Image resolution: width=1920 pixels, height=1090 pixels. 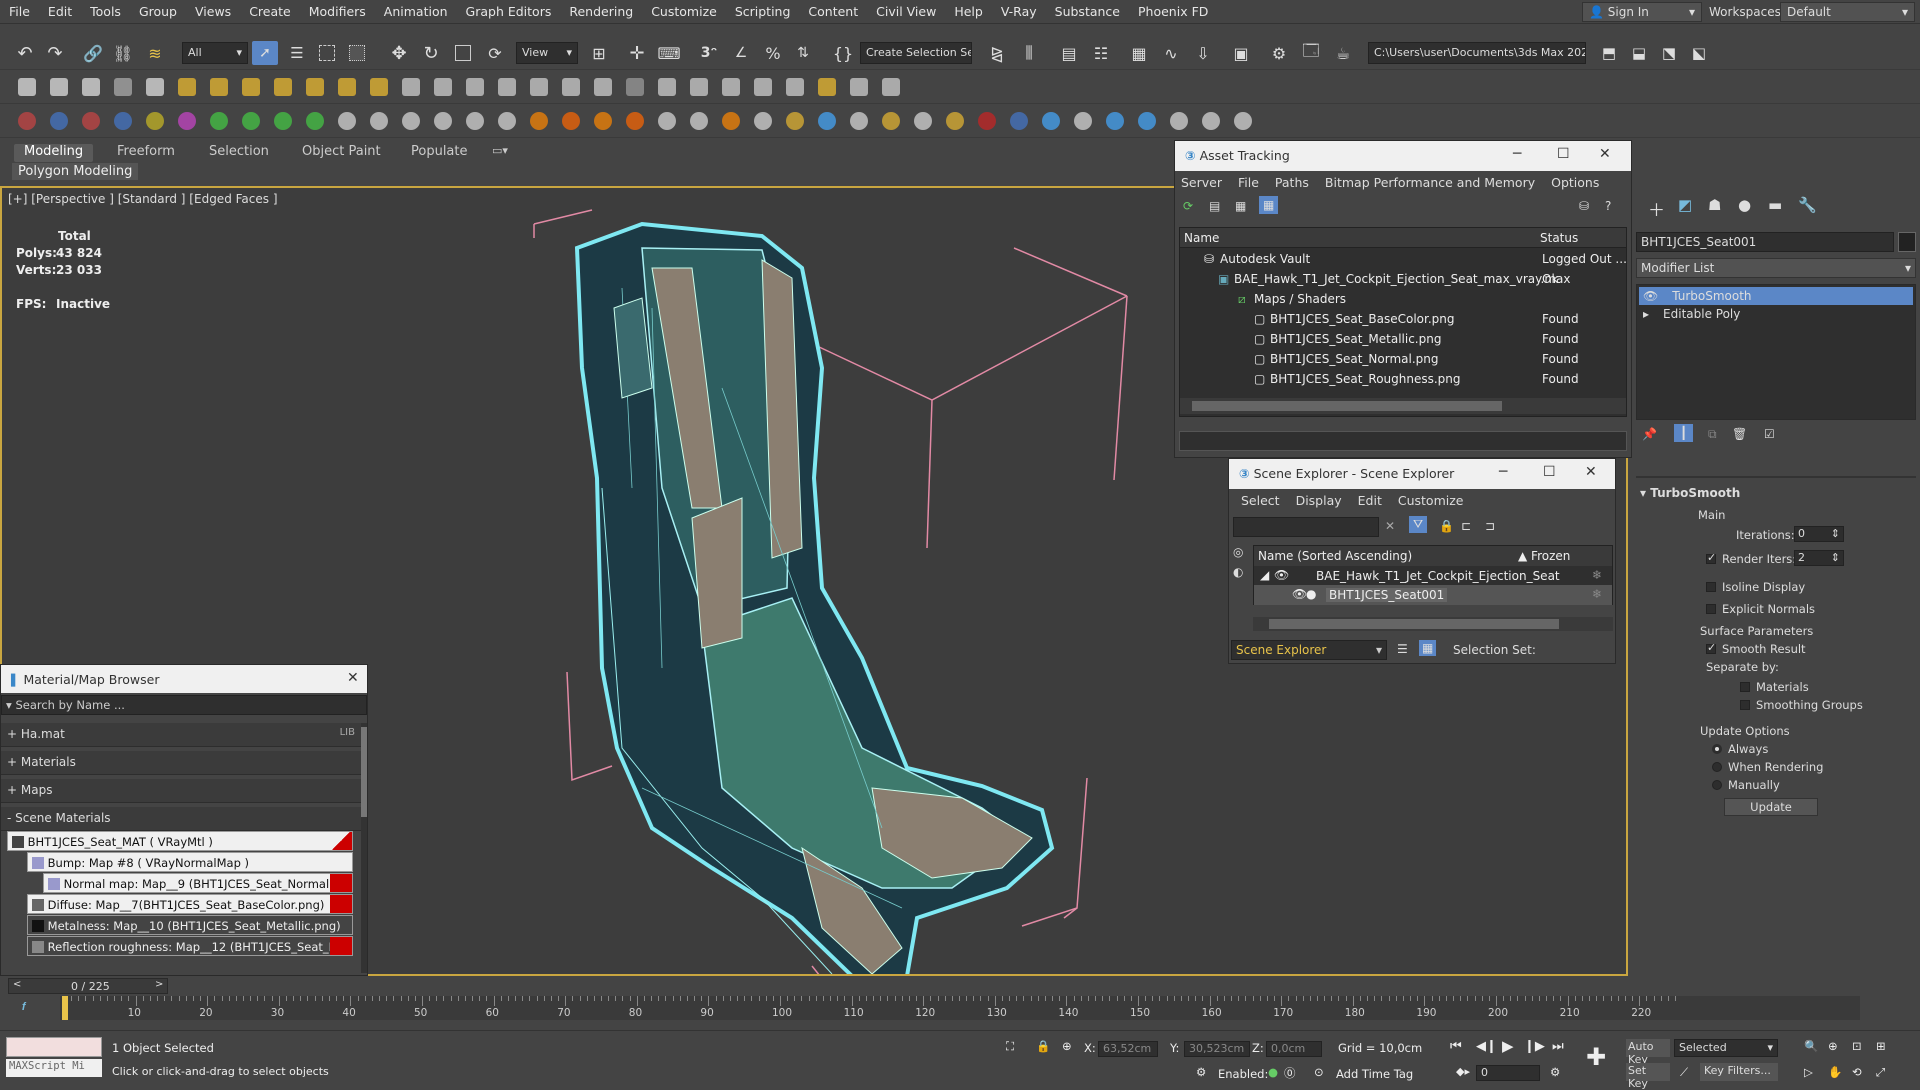 What do you see at coordinates (1648, 1076) in the screenshot?
I see `set-key-button: Set Key` at bounding box center [1648, 1076].